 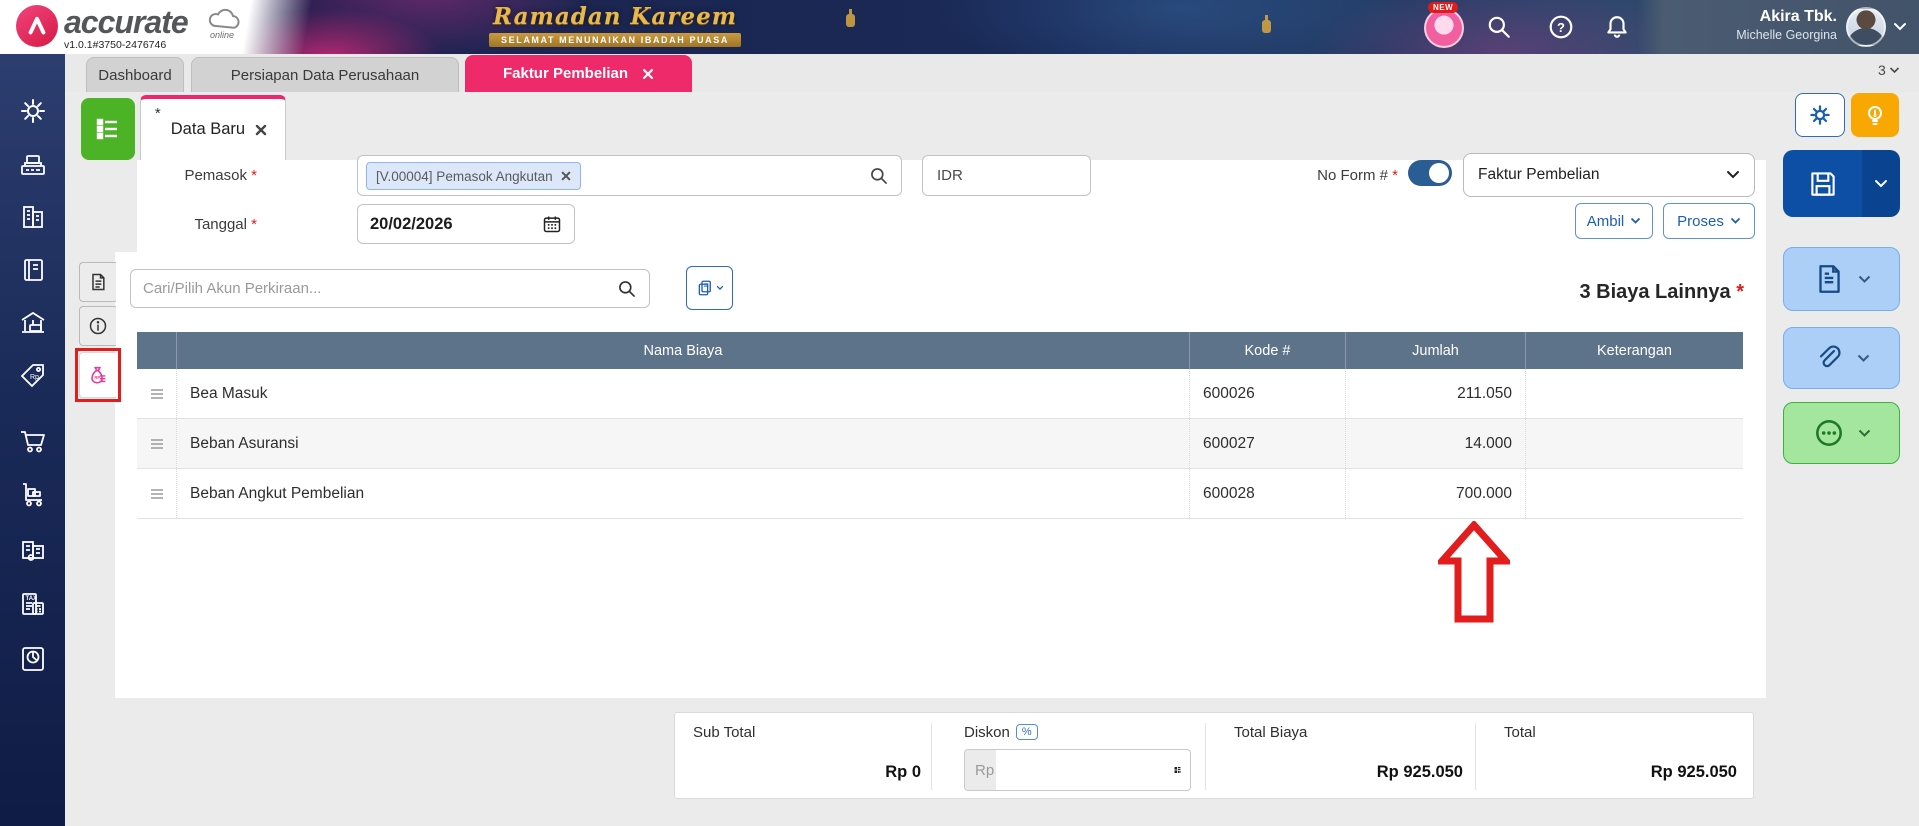 What do you see at coordinates (1561, 27) in the screenshot?
I see `help-icon: ?` at bounding box center [1561, 27].